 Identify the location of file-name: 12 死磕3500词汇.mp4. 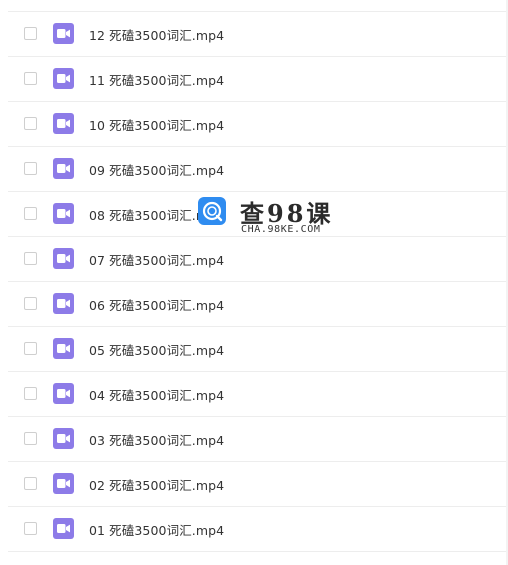
(156, 34).